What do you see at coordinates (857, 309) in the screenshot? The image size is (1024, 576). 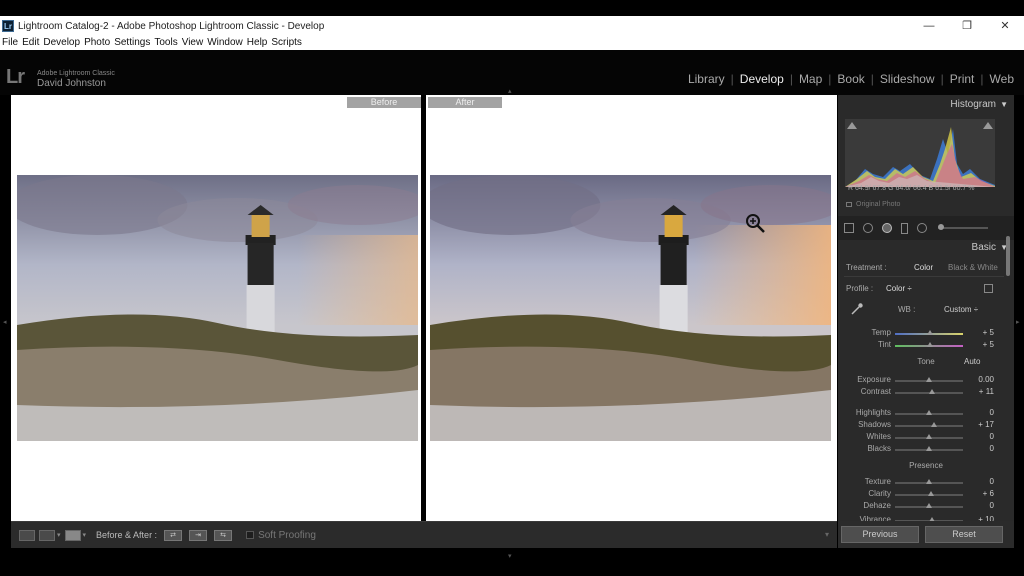 I see `white-balance-eyedropper-icon` at bounding box center [857, 309].